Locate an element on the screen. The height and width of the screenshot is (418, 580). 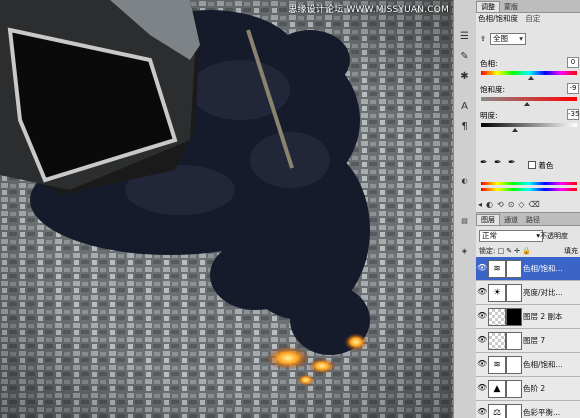
lightness-slider-thumb is located at coordinates (515, 130).